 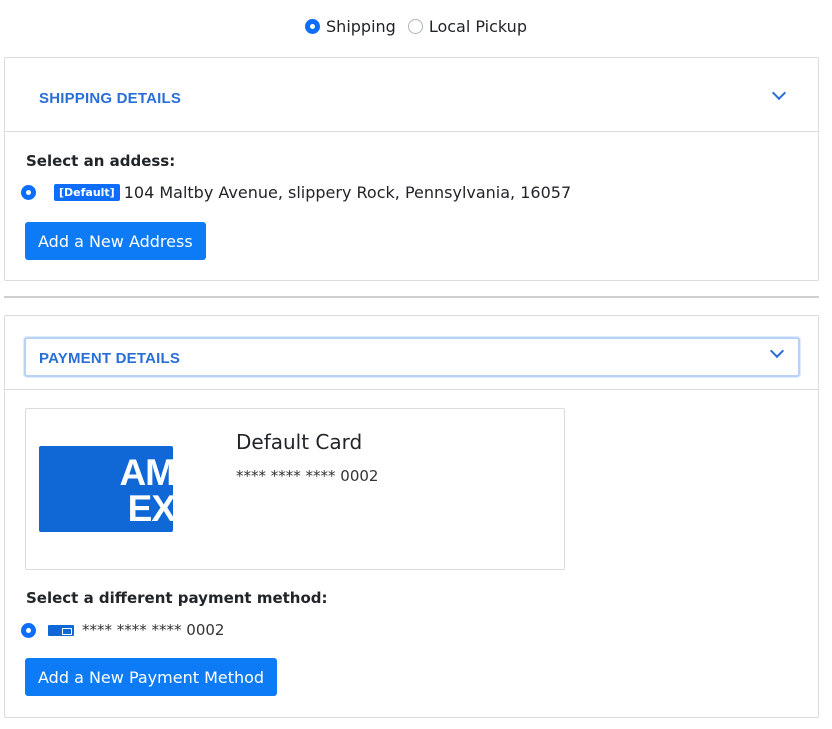 What do you see at coordinates (150, 508) in the screenshot?
I see `amex-logo-line2: EX` at bounding box center [150, 508].